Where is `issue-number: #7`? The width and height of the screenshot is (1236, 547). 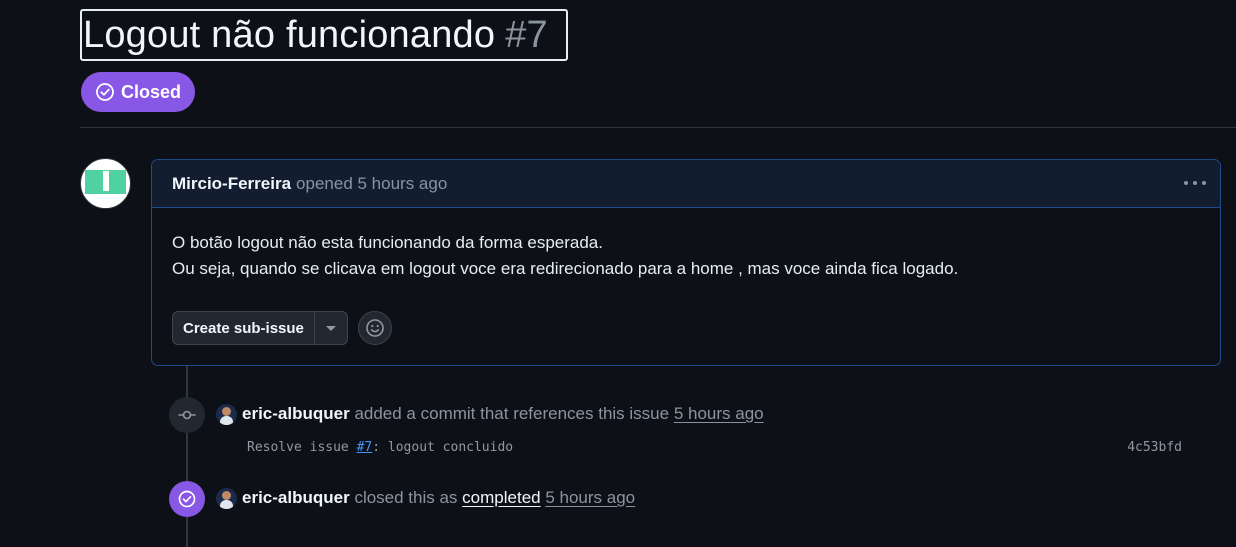 issue-number: #7 is located at coordinates (526, 34).